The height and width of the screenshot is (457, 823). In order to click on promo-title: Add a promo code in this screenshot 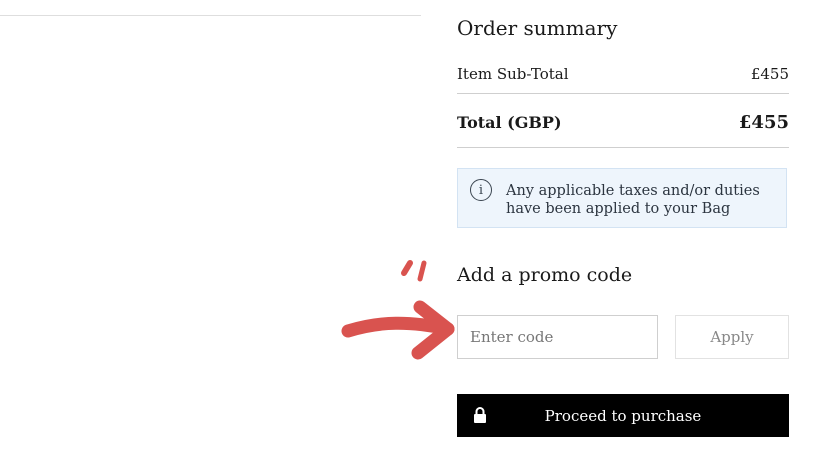, I will do `click(545, 275)`.